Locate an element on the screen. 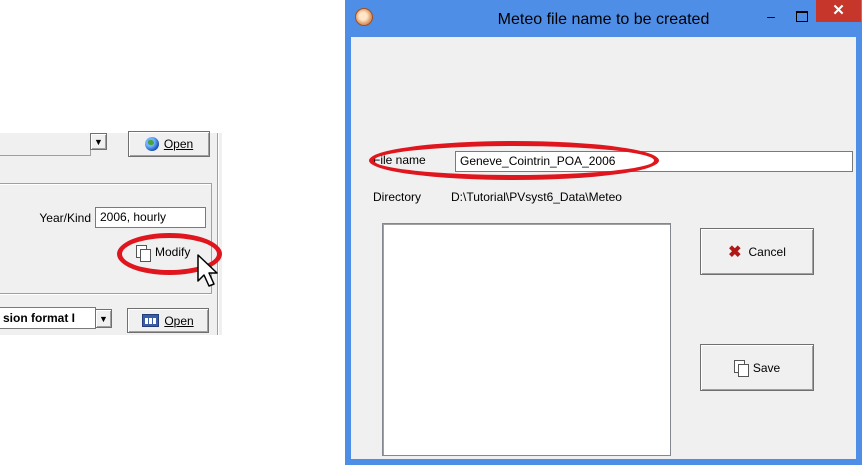 The image size is (862, 465). format-dropdown-button: ▼ is located at coordinates (103, 318).